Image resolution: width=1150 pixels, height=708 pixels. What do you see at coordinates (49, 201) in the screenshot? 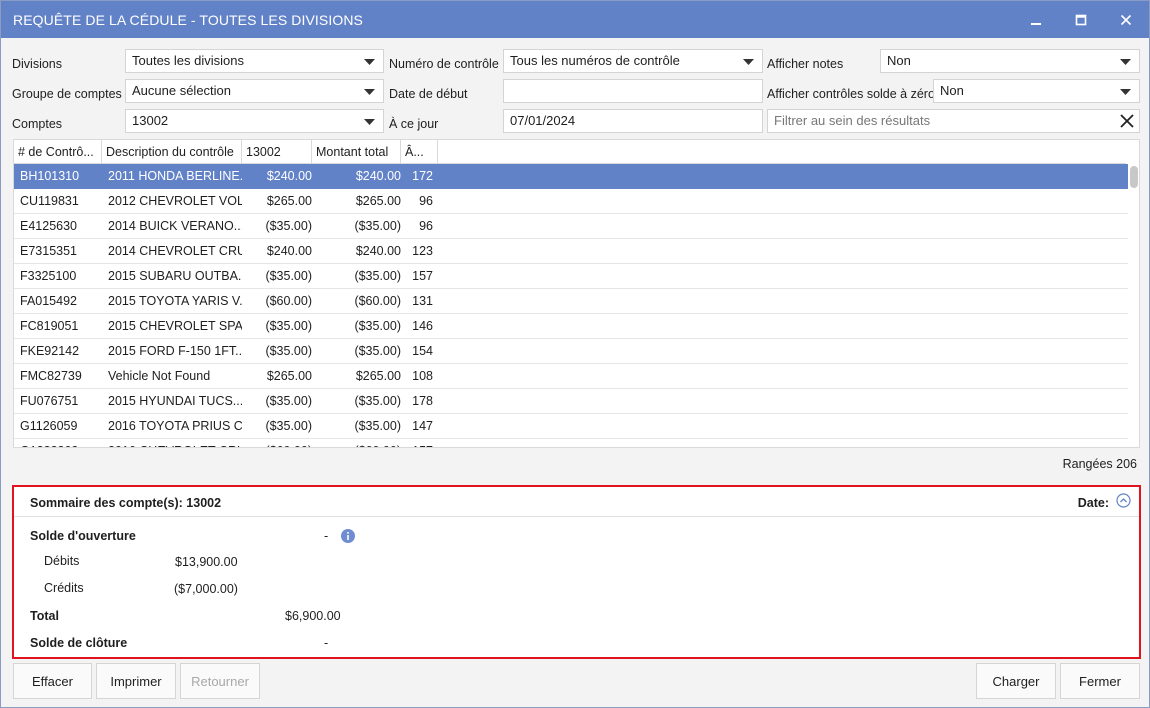
I see `cell-control-number: CU119831` at bounding box center [49, 201].